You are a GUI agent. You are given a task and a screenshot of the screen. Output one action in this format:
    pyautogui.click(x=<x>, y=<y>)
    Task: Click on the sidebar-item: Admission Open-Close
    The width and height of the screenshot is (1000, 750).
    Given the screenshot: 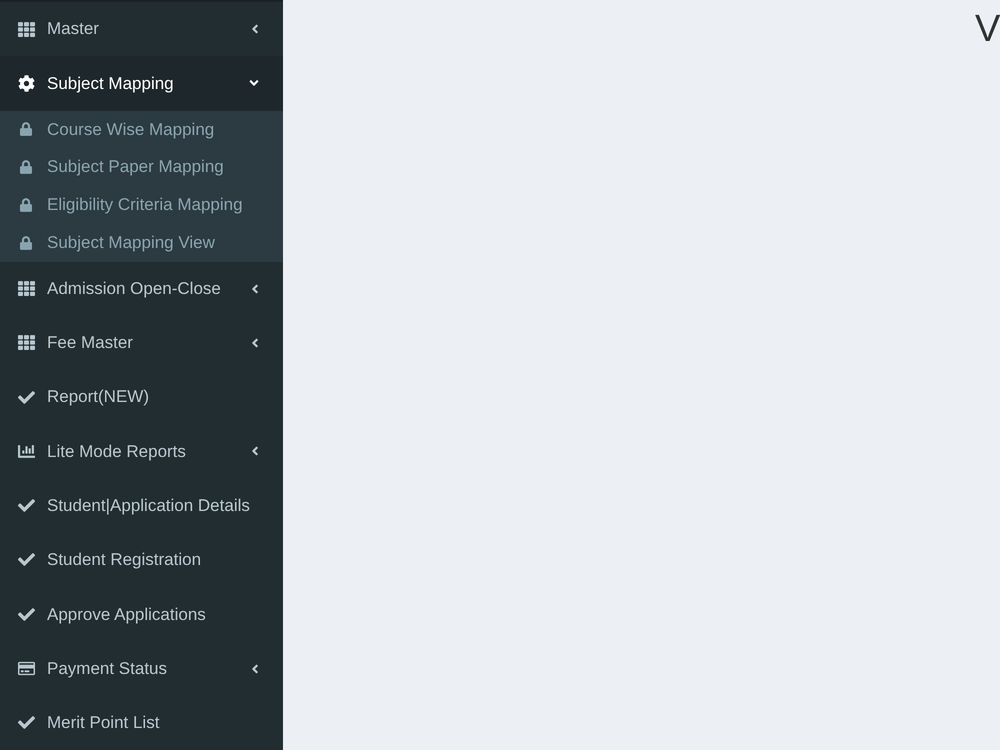 What is the action you would take?
    pyautogui.click(x=141, y=289)
    